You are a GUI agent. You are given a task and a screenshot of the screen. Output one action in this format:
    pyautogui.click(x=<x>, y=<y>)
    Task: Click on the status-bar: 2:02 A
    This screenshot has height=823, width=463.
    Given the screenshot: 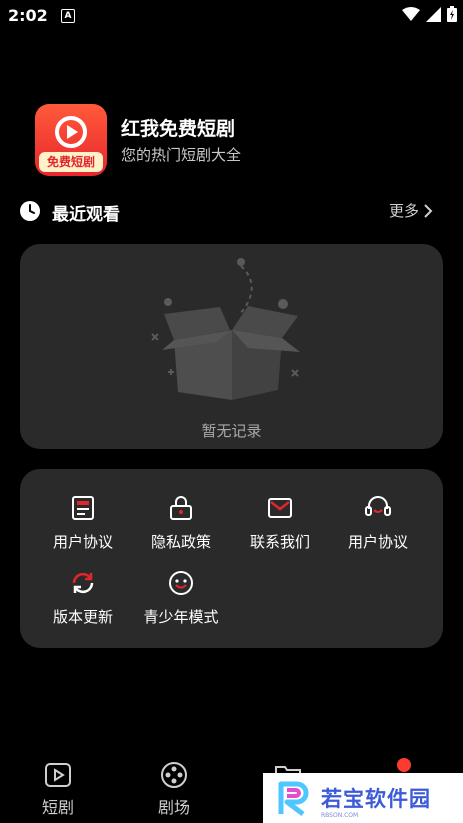 What is the action you would take?
    pyautogui.click(x=231, y=16)
    